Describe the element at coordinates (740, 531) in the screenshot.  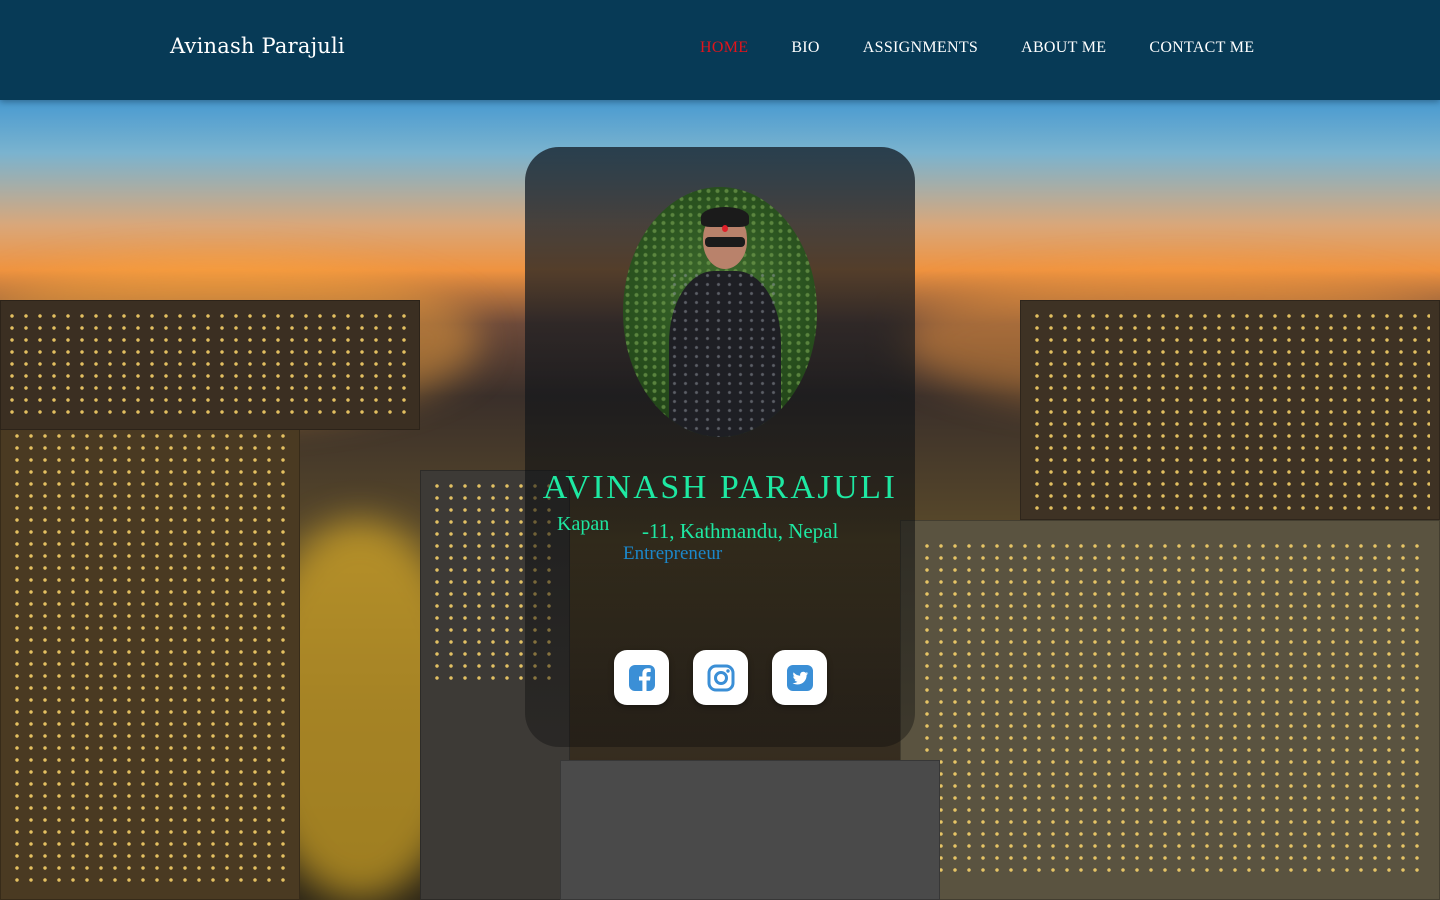
I see `profile-address-city: -11, Kathmandu, Nepal` at that location.